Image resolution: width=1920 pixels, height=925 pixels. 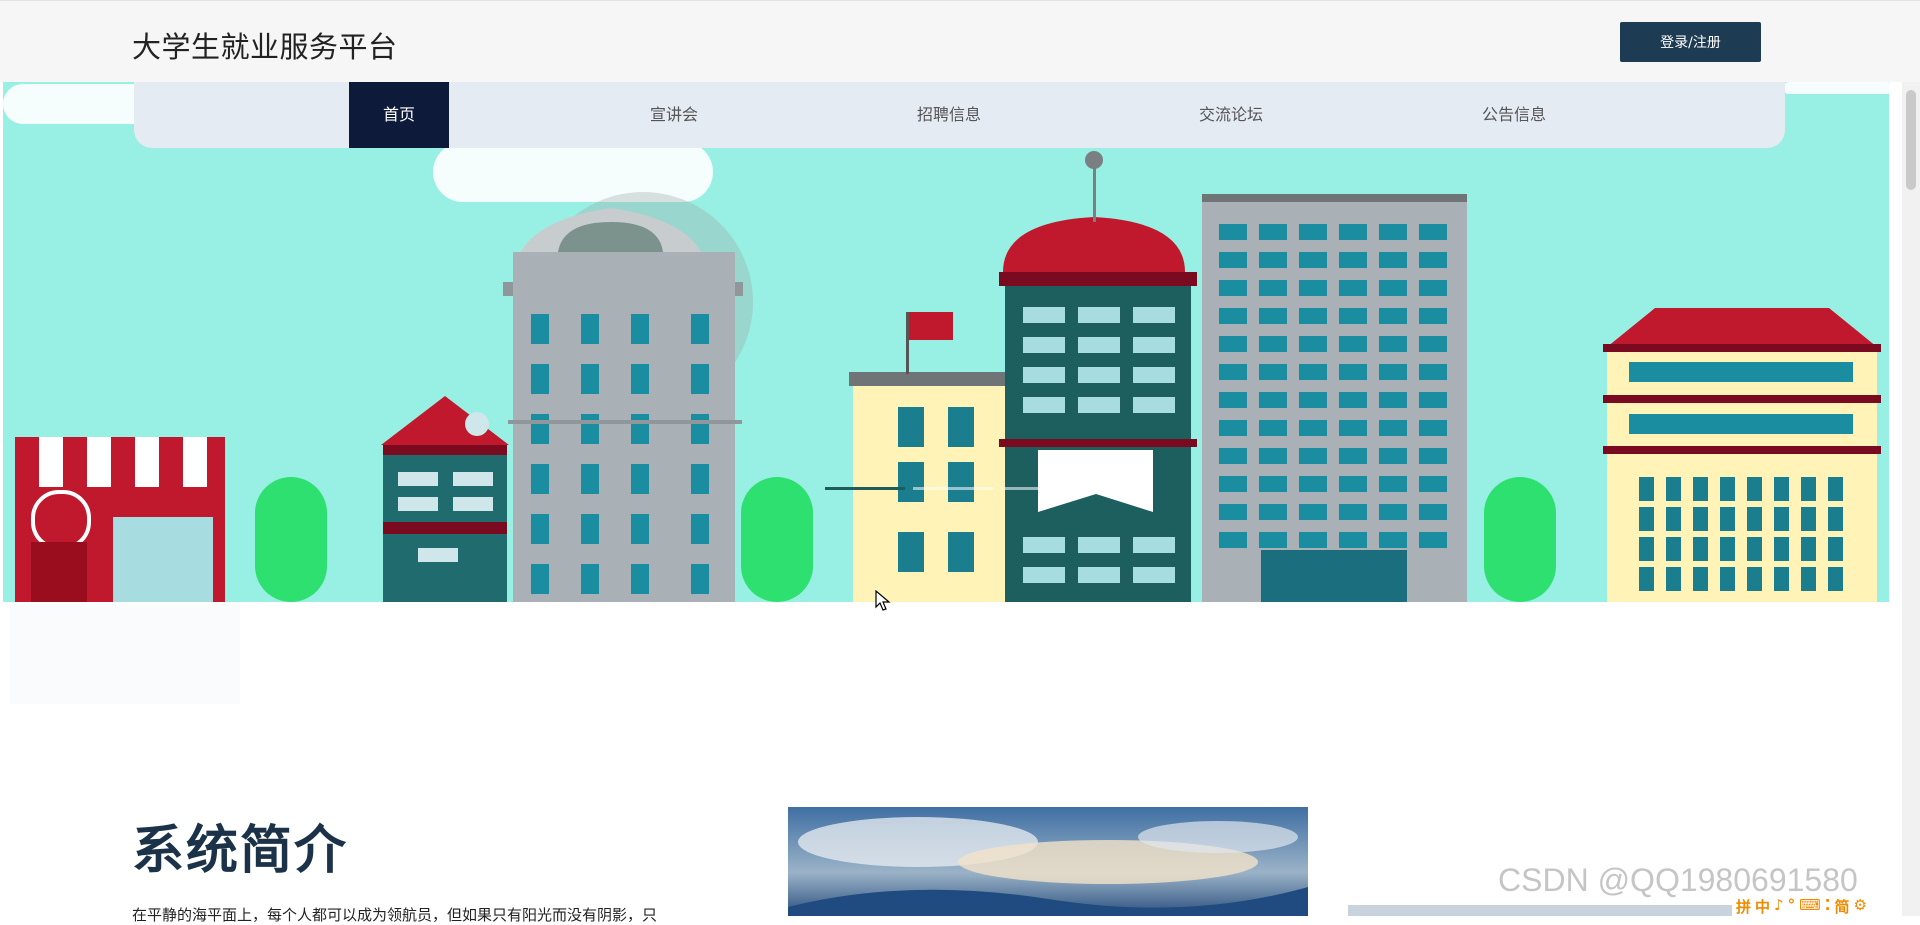 I want to click on nav-item-announcements: 公告信息, so click(x=1514, y=115).